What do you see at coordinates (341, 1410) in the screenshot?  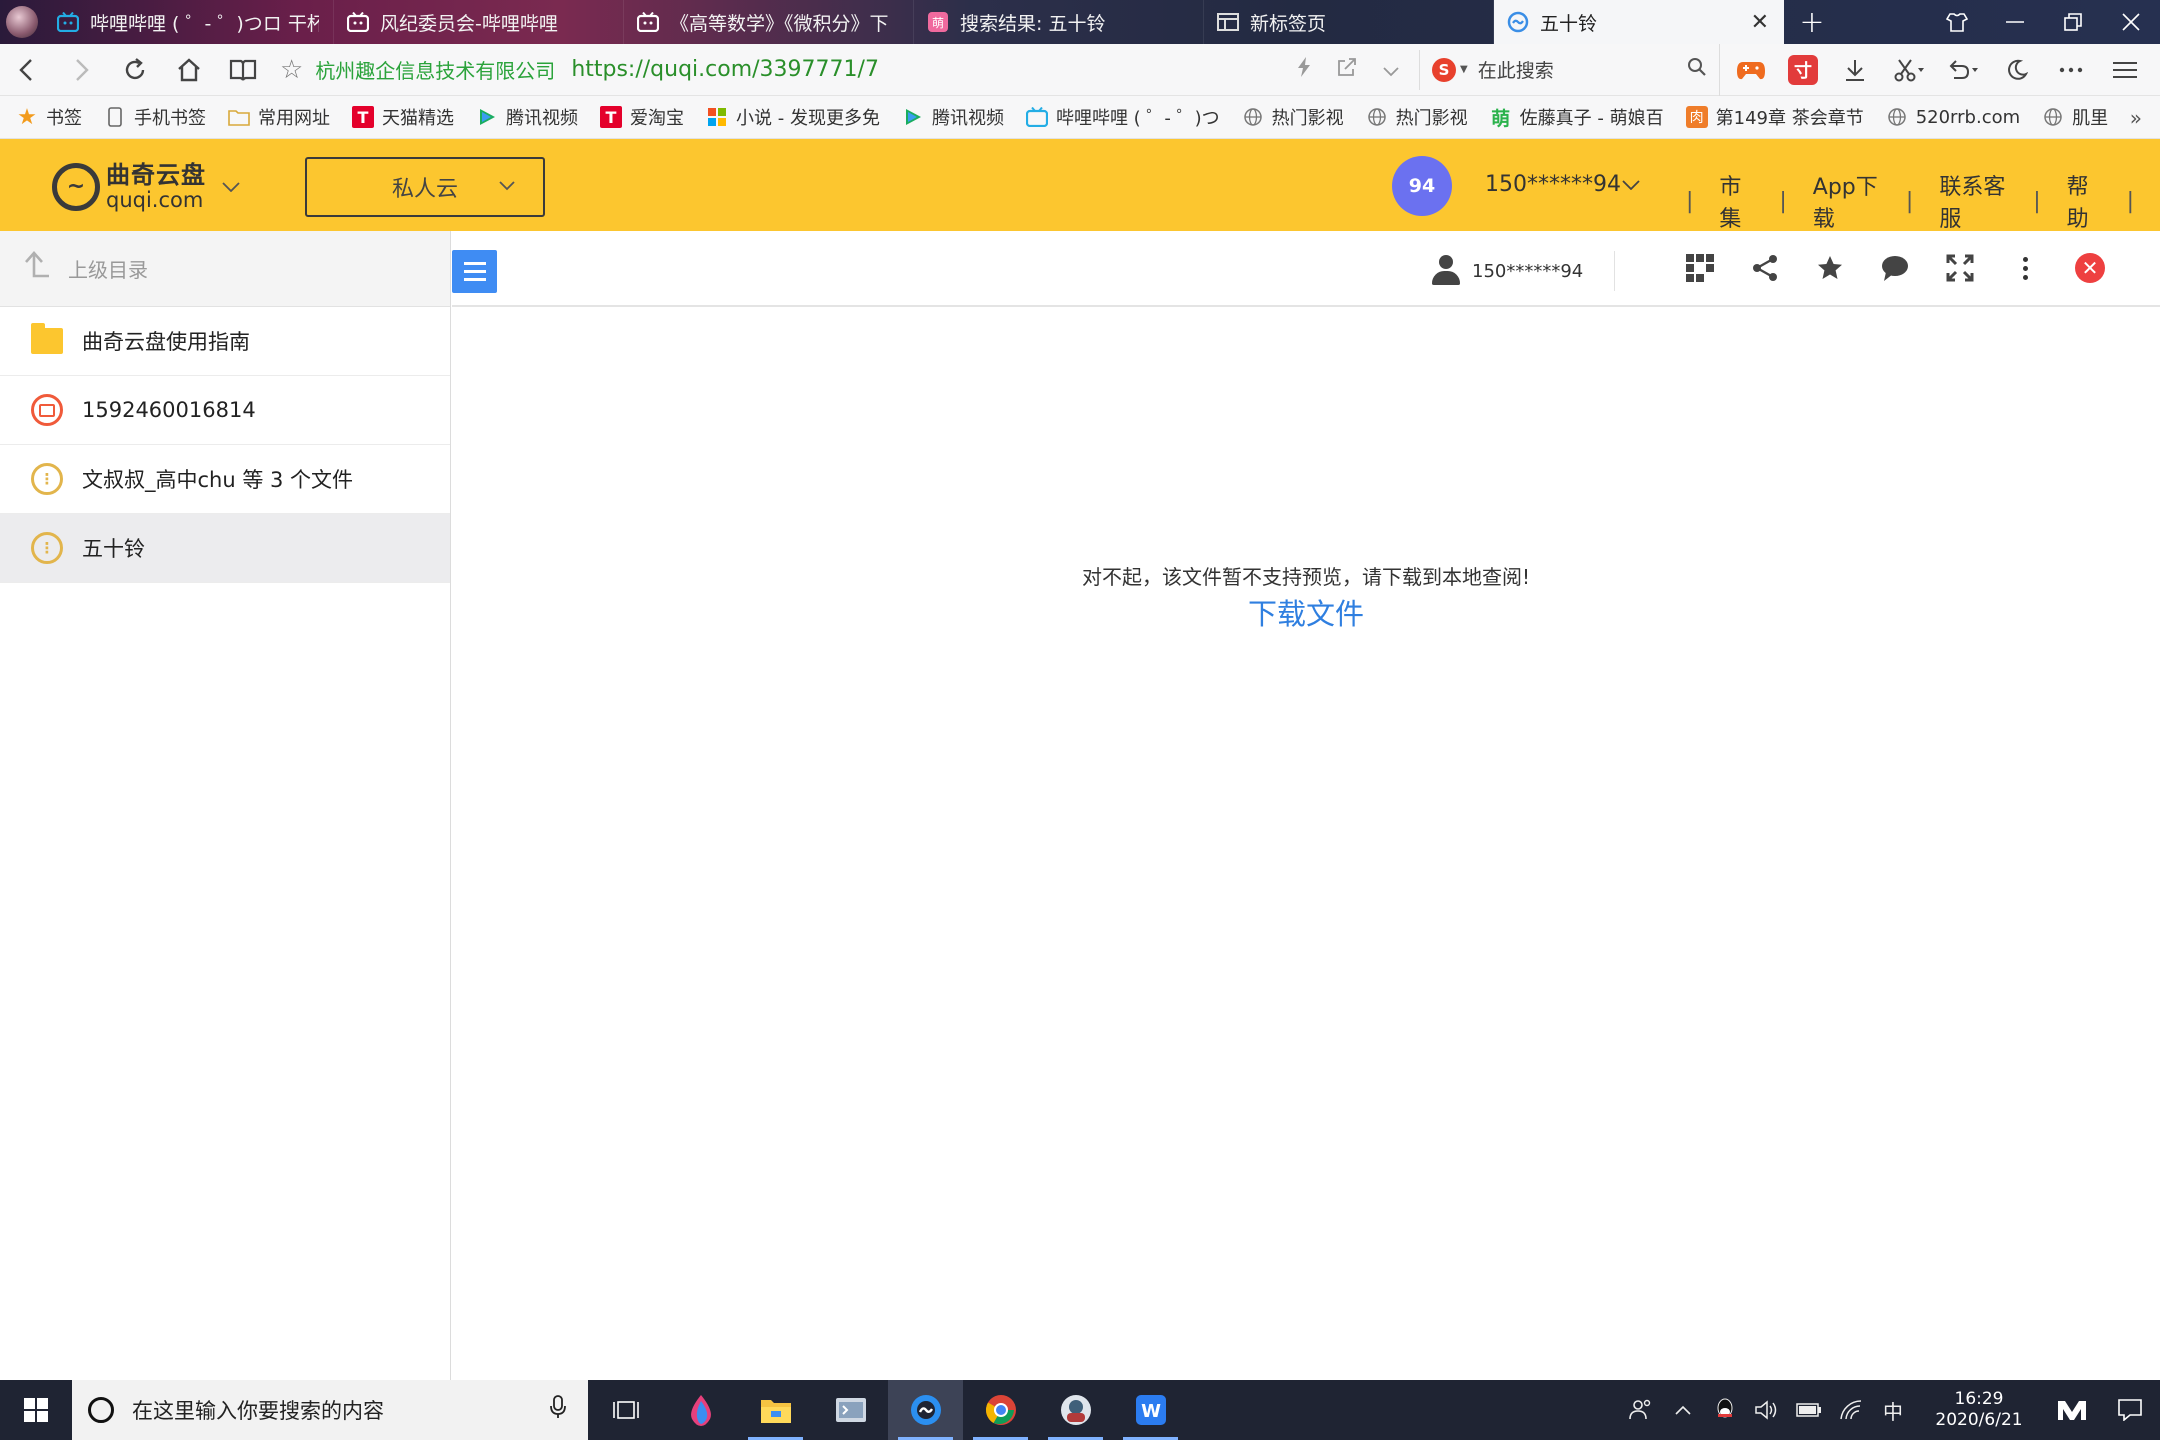 I see `taskbar-search-input: 在这里输入你要搜索的内容` at bounding box center [341, 1410].